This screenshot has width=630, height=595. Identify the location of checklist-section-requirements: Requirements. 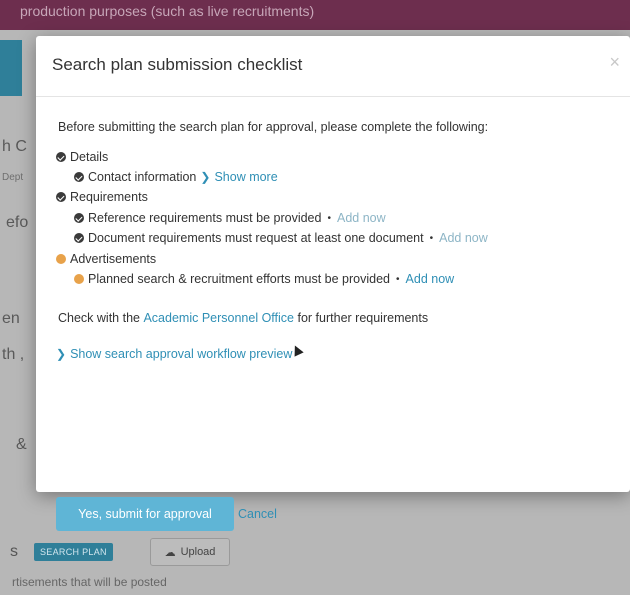
(102, 197).